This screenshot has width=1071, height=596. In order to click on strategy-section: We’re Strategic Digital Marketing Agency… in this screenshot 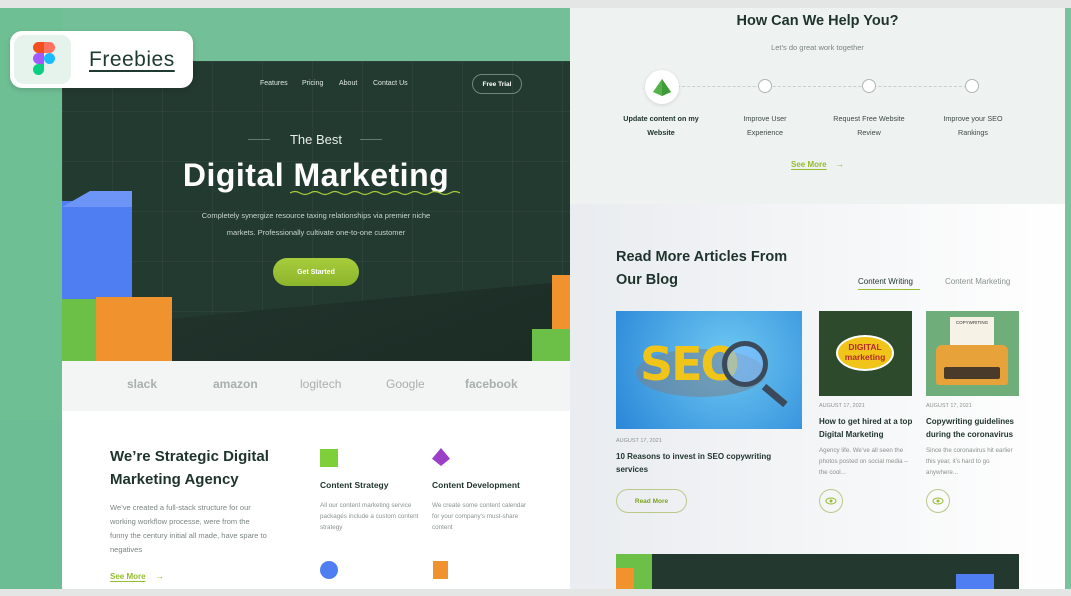, I will do `click(316, 500)`.